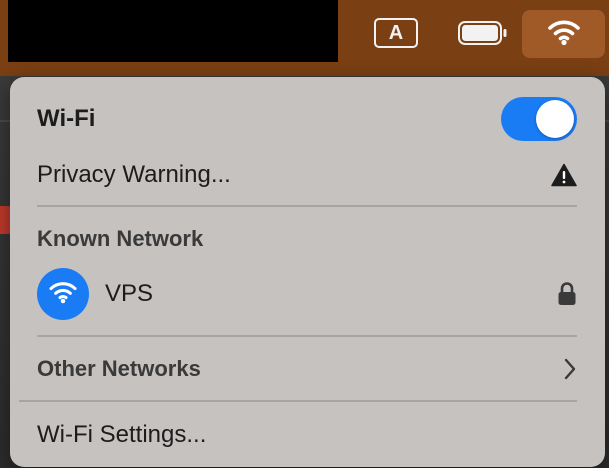  What do you see at coordinates (173, 31) in the screenshot?
I see `redacted-area` at bounding box center [173, 31].